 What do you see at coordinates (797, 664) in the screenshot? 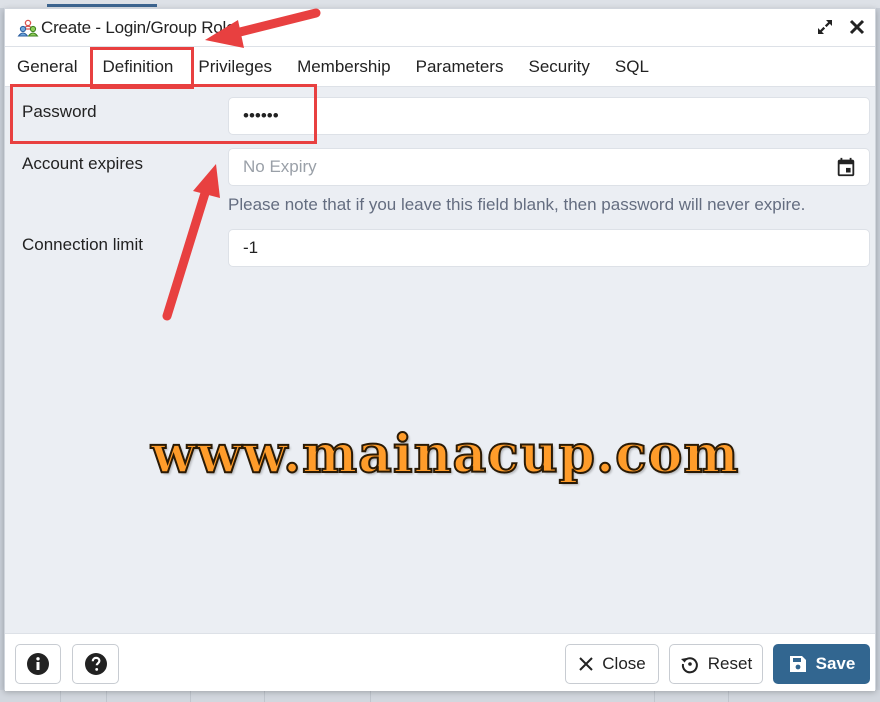
I see `save-icon` at bounding box center [797, 664].